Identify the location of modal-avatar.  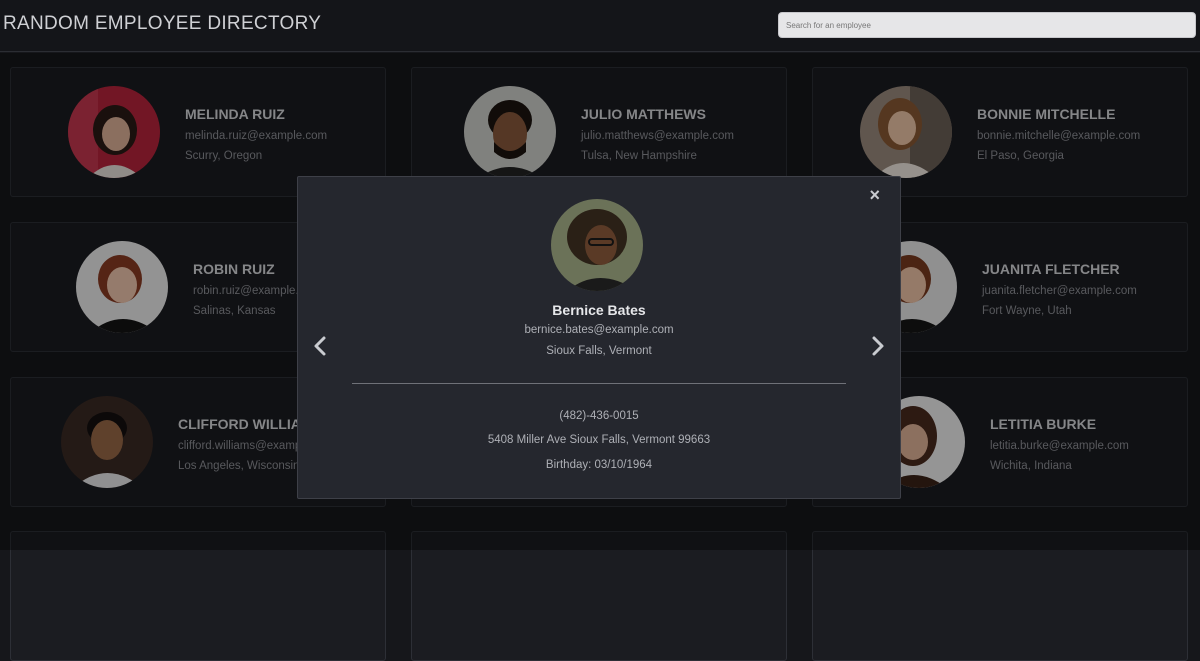
(597, 245).